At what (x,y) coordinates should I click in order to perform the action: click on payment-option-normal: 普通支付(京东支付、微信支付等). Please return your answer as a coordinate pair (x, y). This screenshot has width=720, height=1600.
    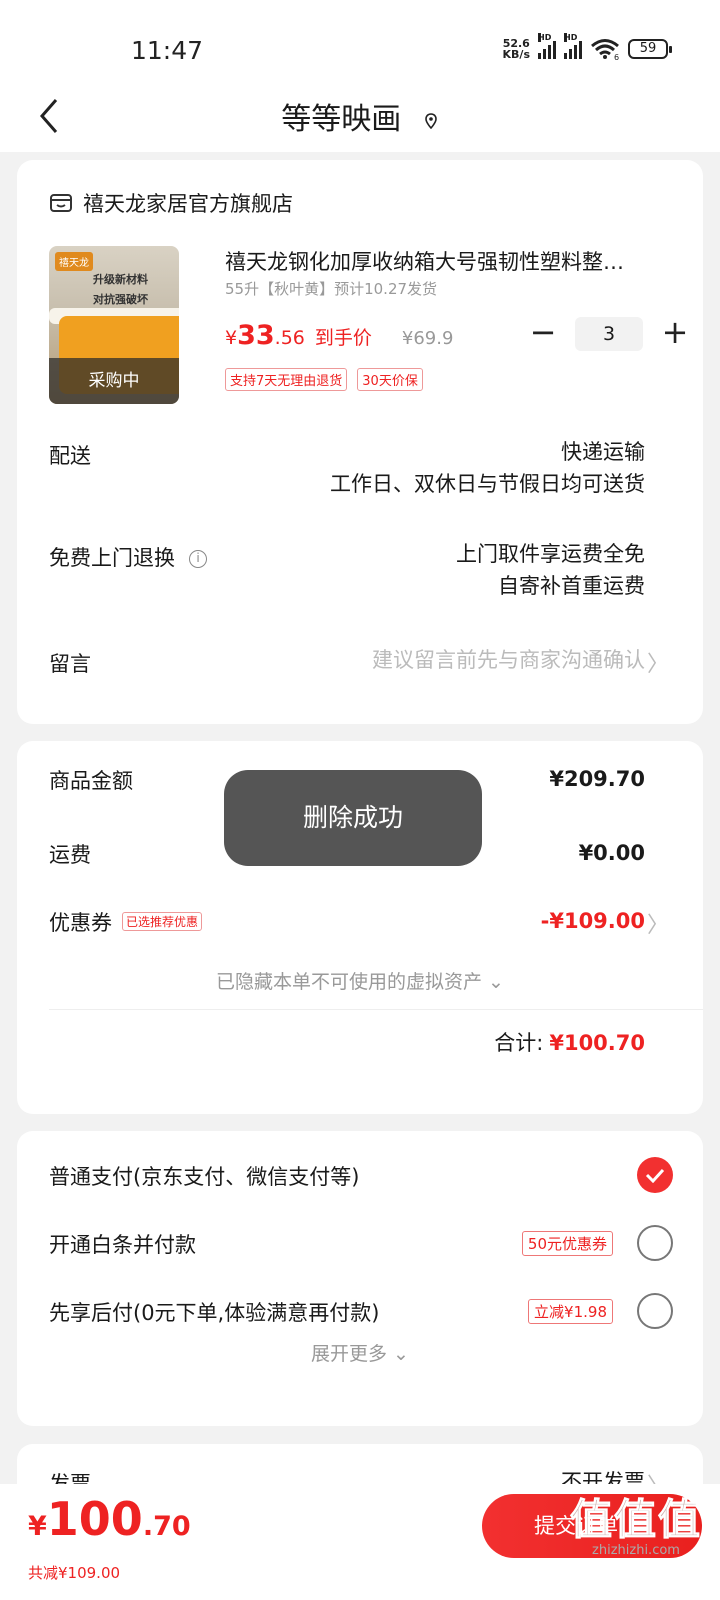
    Looking at the image, I should click on (204, 1176).